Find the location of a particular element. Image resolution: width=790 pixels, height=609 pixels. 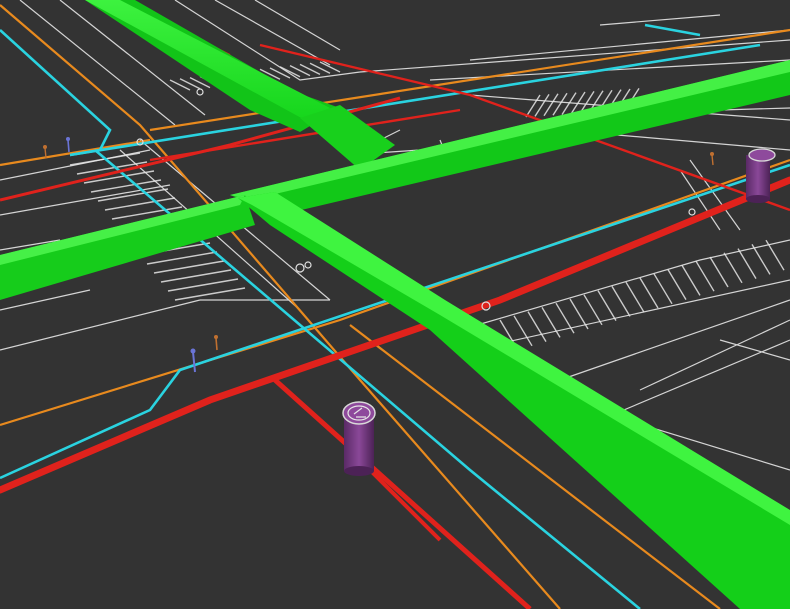

manhole-right is located at coordinates (761, 175).